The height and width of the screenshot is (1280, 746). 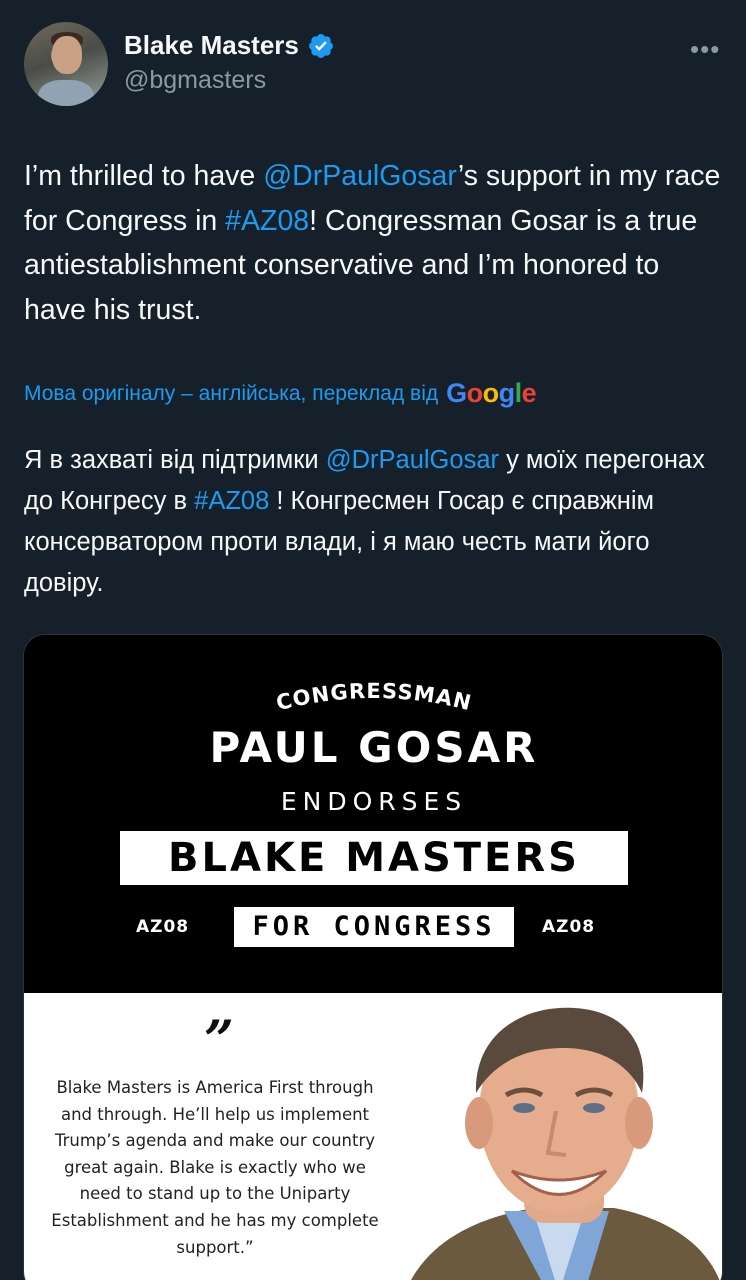 What do you see at coordinates (211, 45) in the screenshot?
I see `author-display-name: Blake Masters` at bounding box center [211, 45].